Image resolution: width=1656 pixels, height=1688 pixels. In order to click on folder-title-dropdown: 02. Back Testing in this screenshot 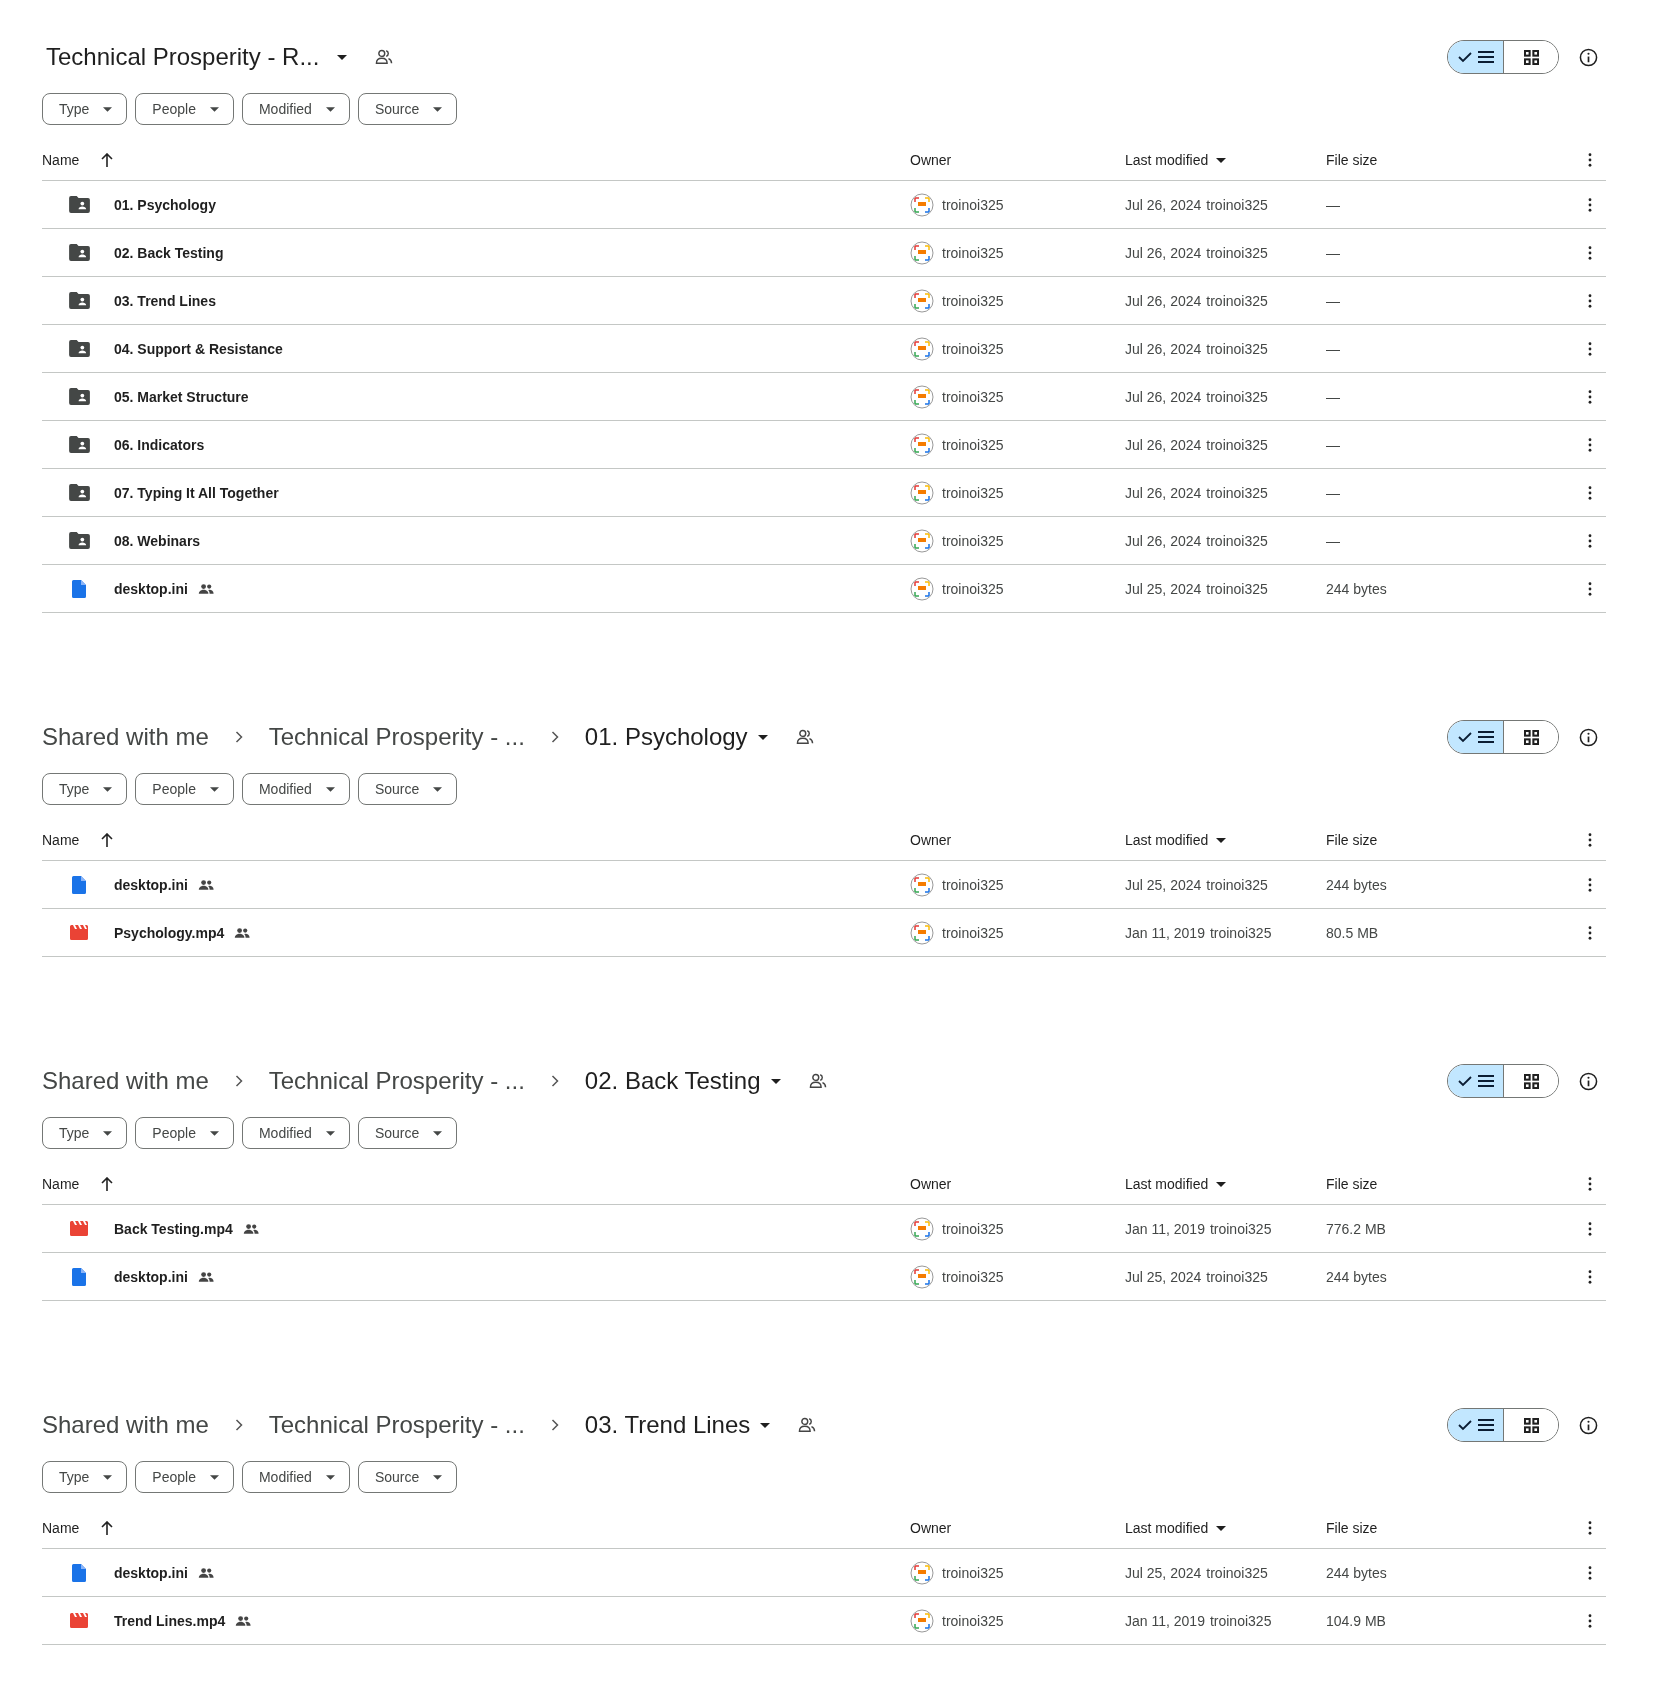, I will do `click(684, 1081)`.